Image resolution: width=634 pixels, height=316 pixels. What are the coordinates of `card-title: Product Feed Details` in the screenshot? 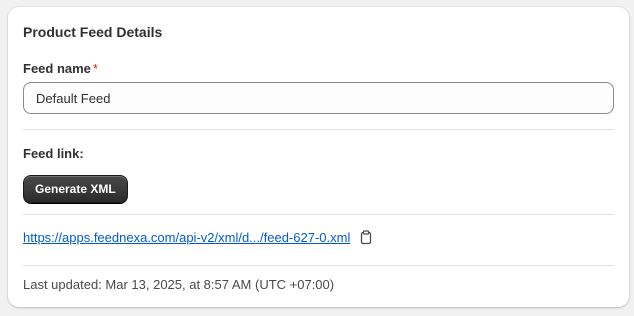 It's located at (93, 32).